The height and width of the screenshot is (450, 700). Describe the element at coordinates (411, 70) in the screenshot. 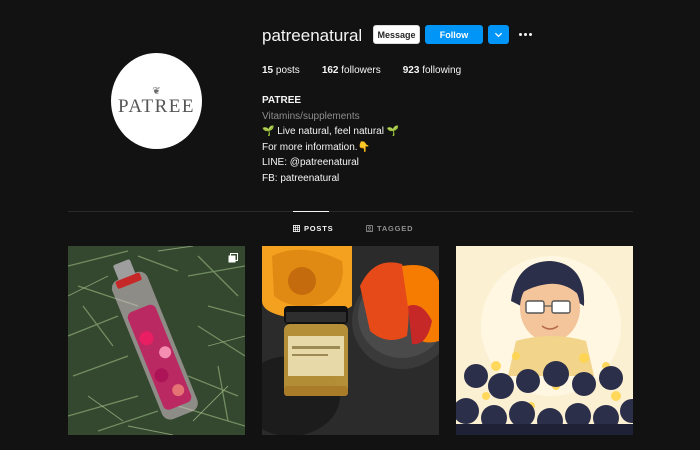

I see `following-count: 923` at that location.